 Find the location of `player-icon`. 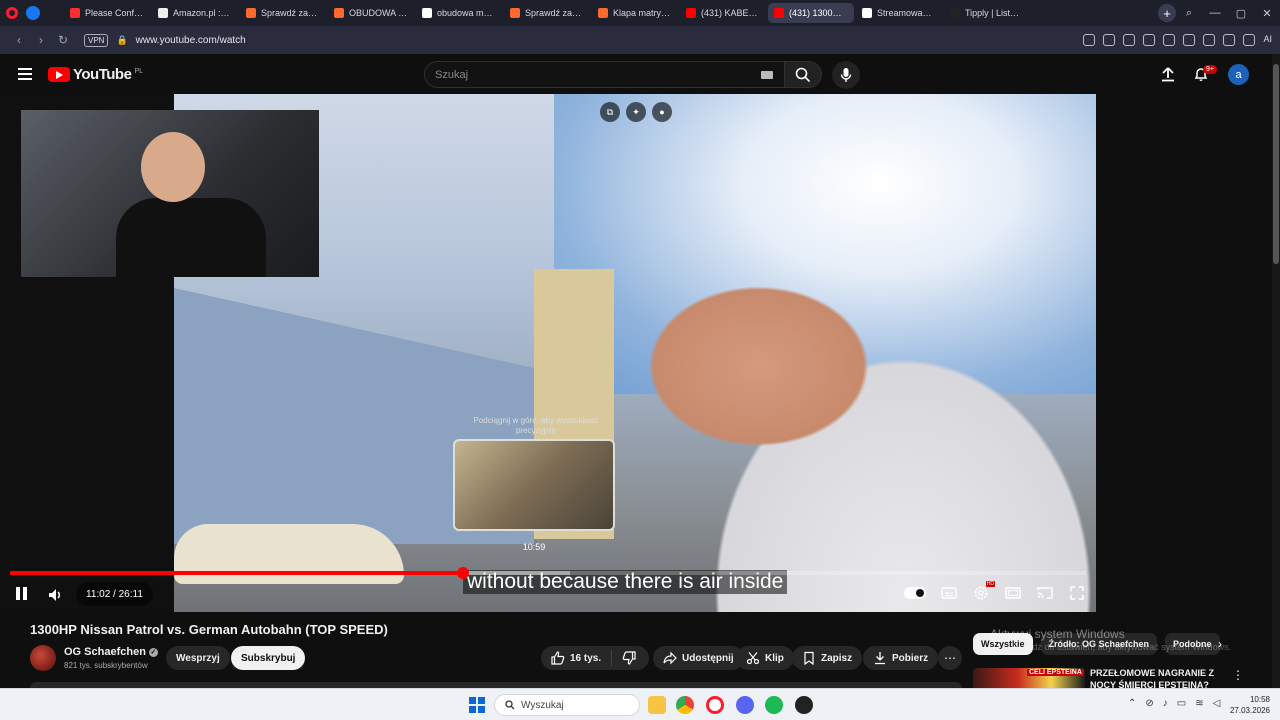

player-icon is located at coordinates (1149, 40).